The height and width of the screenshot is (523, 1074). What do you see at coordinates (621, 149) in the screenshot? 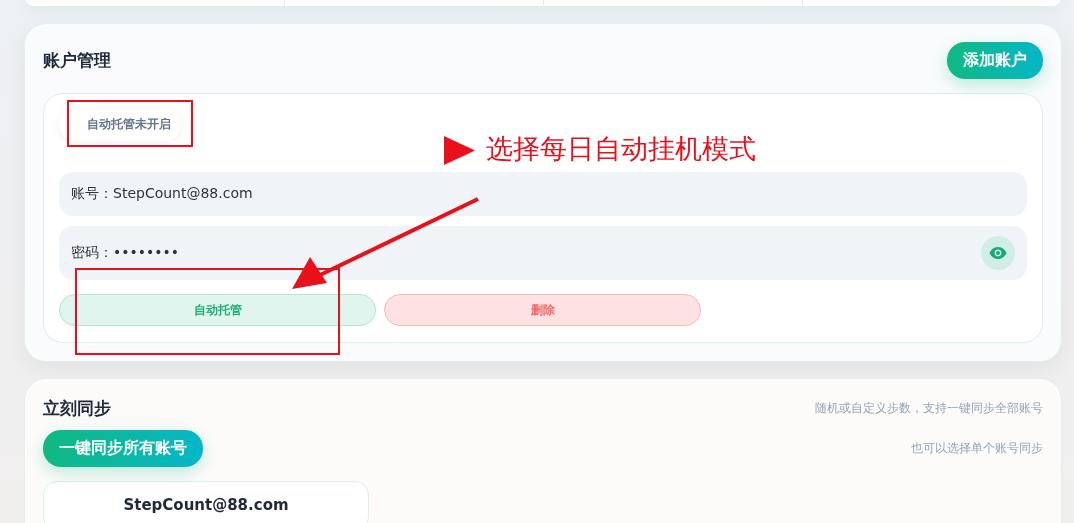
I see `annotation-text: 选择每日自动挂机模式` at bounding box center [621, 149].